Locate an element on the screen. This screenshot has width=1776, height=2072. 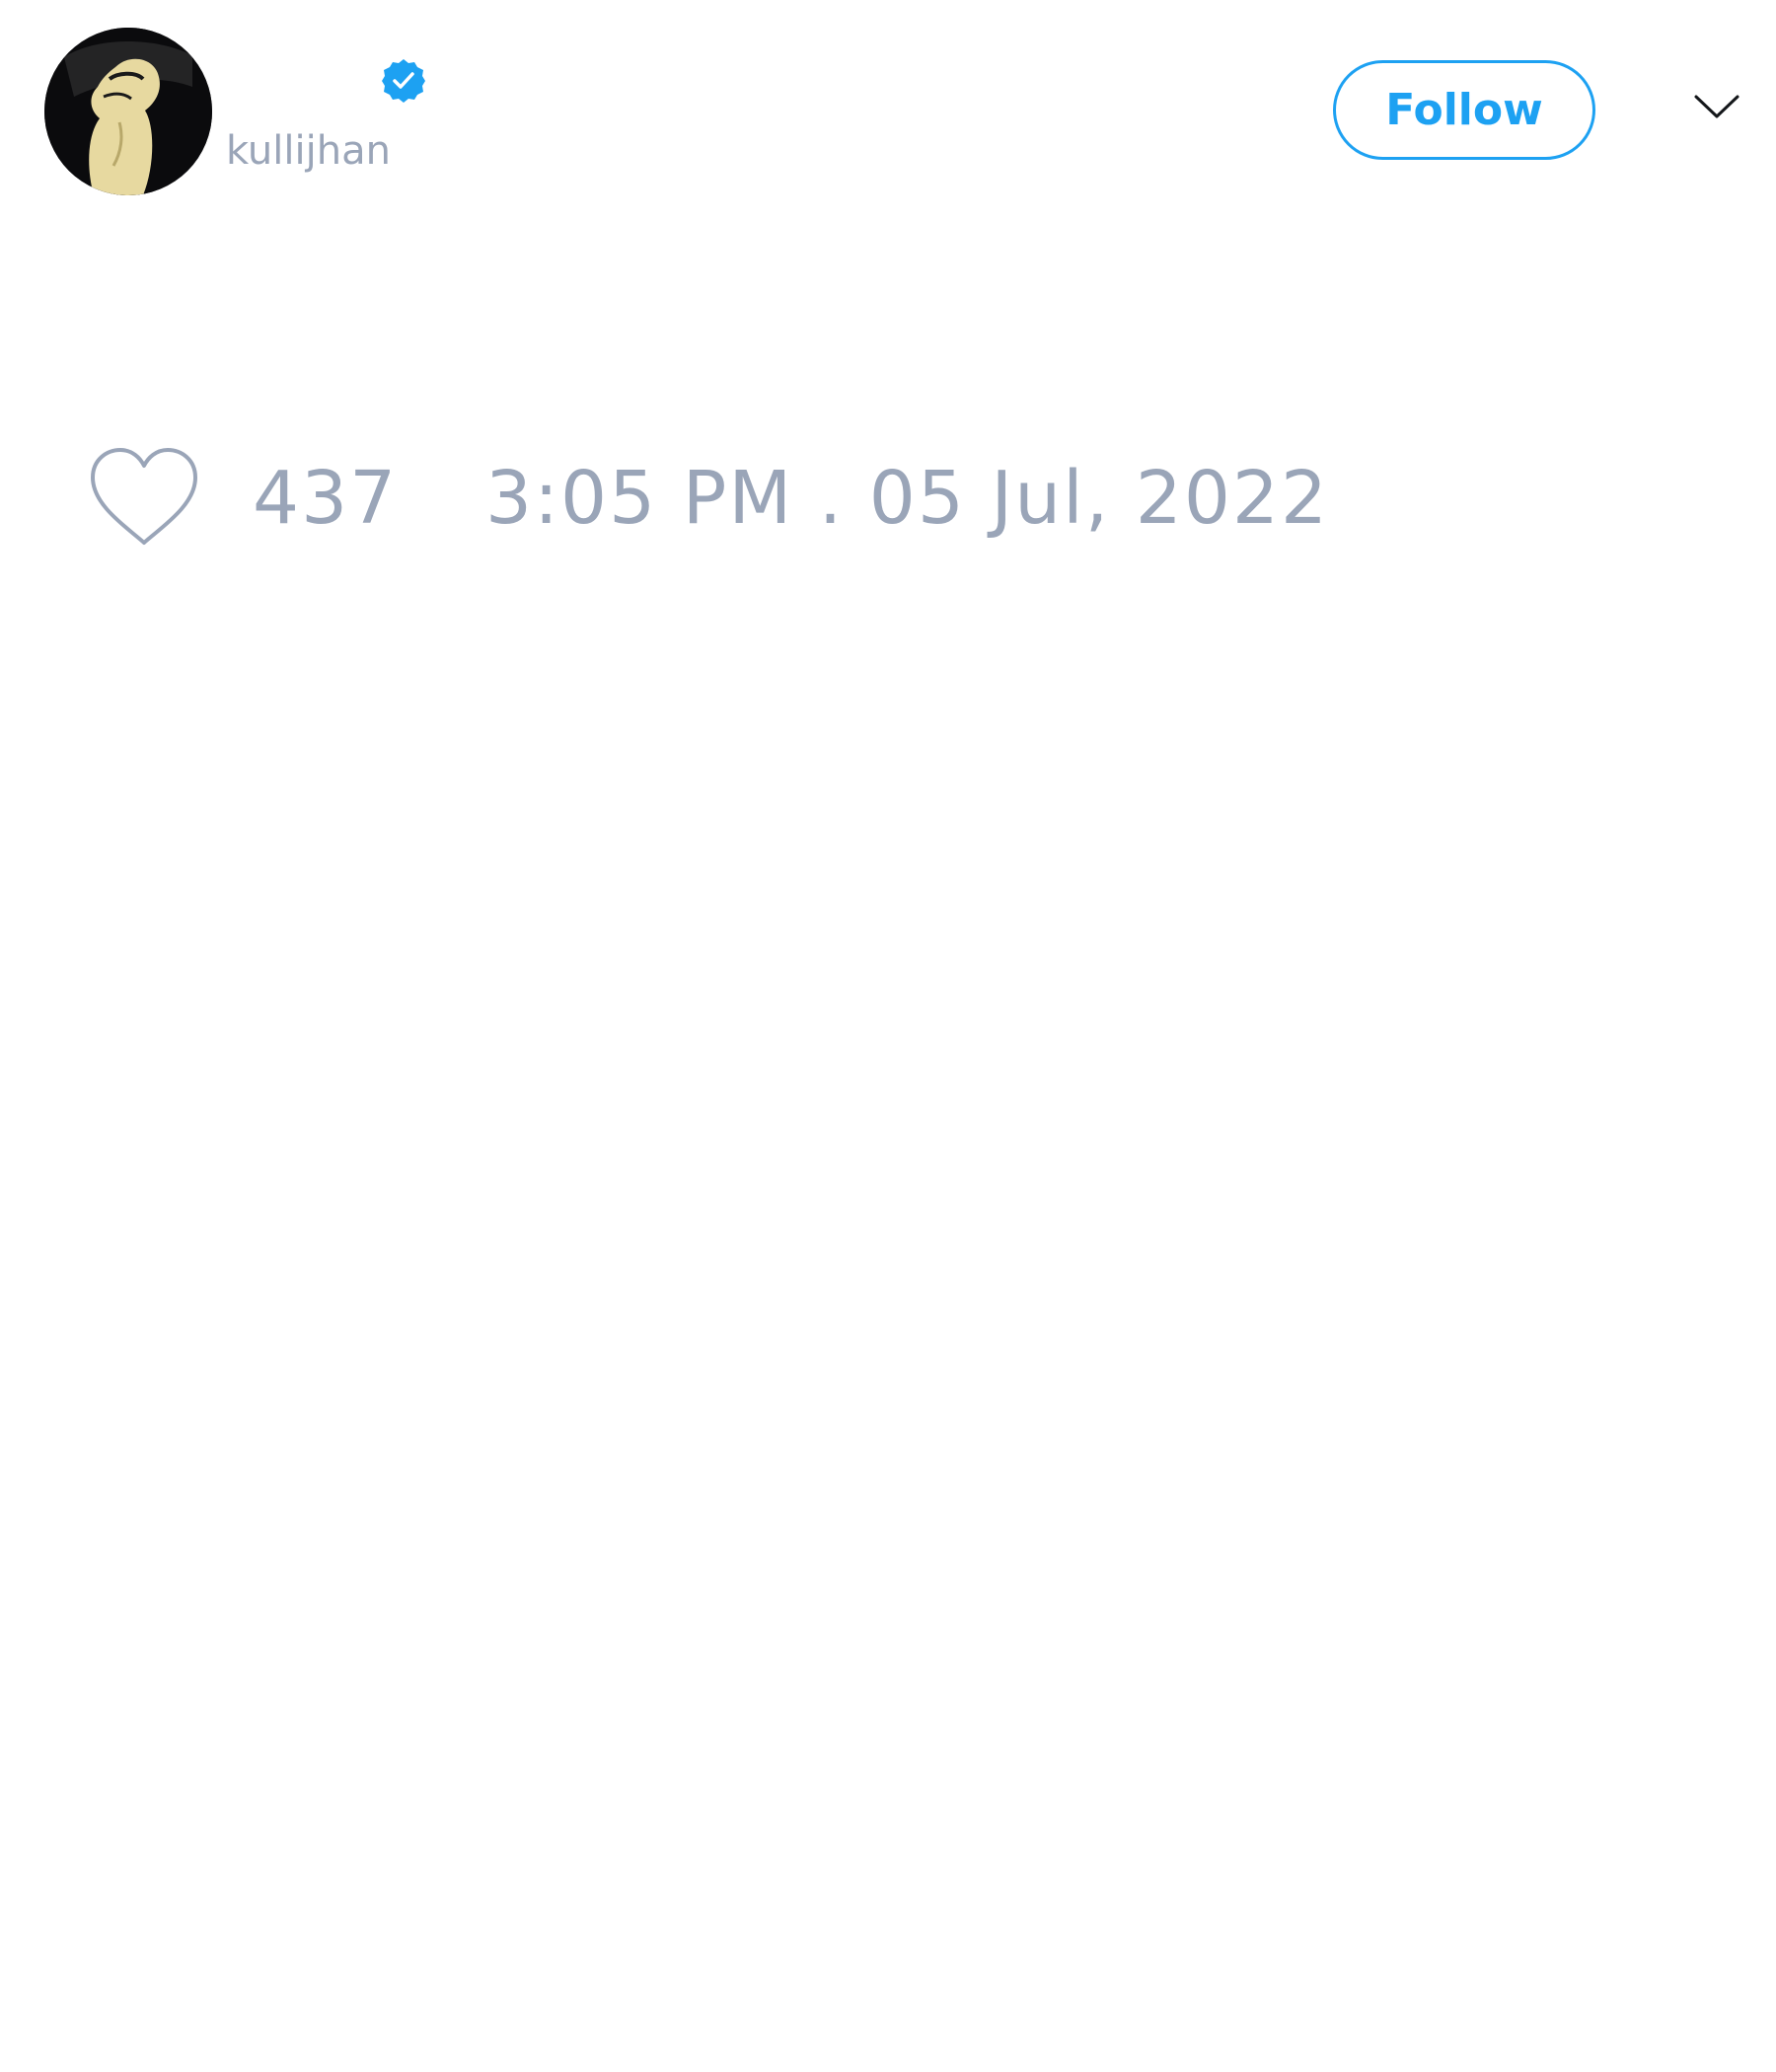
verified-badge-icon is located at coordinates (403, 81).